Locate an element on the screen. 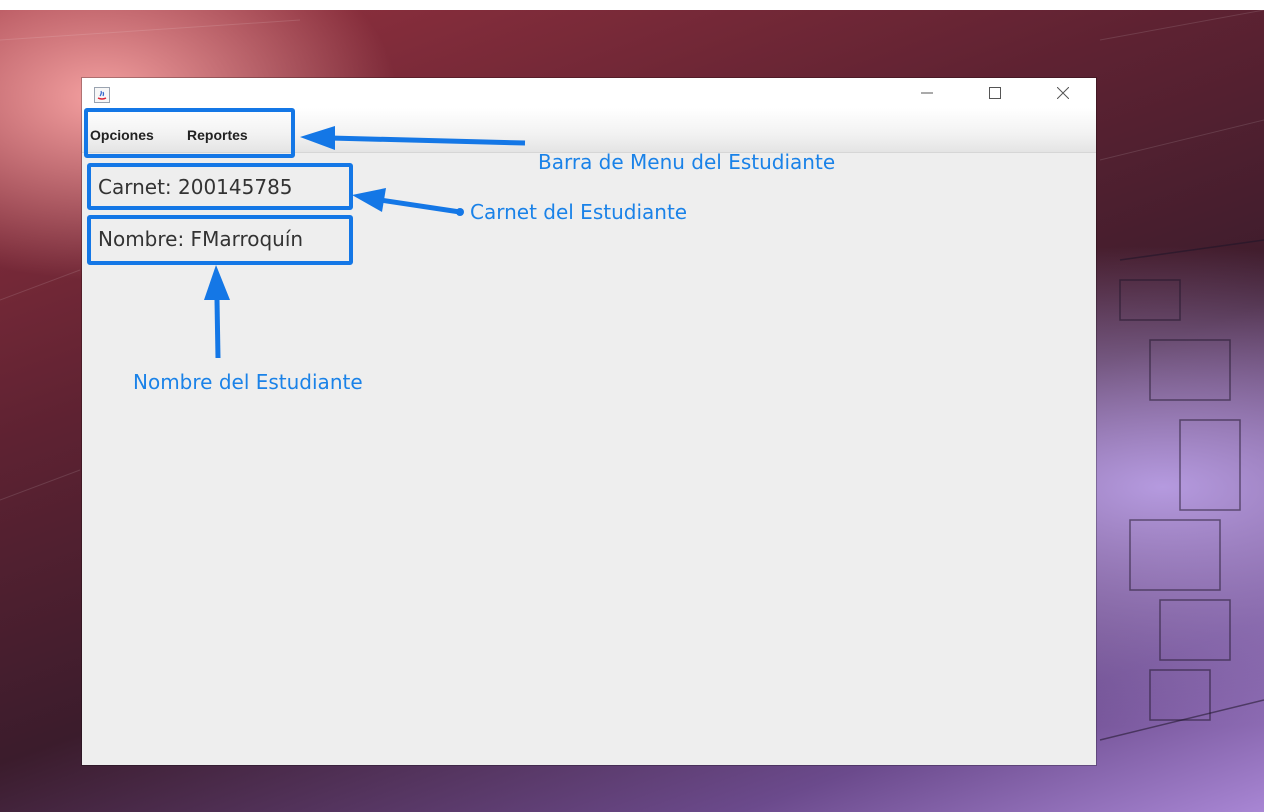  maximize-button is located at coordinates (995, 93).